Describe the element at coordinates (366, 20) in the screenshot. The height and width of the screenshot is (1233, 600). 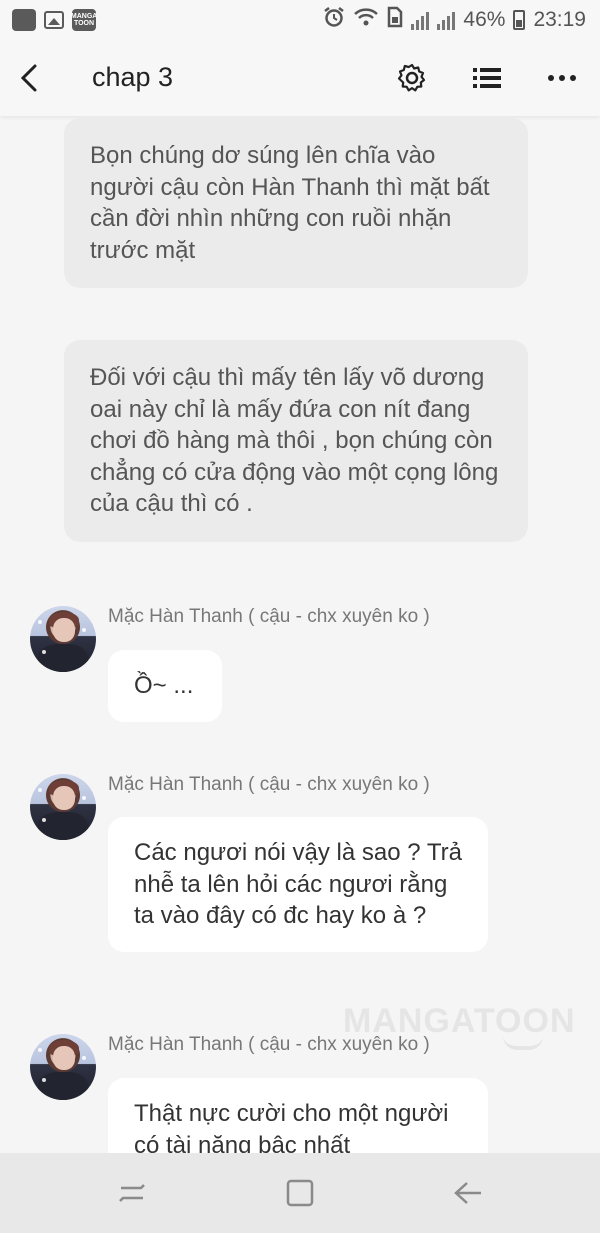
I see `wifi-icon` at that location.